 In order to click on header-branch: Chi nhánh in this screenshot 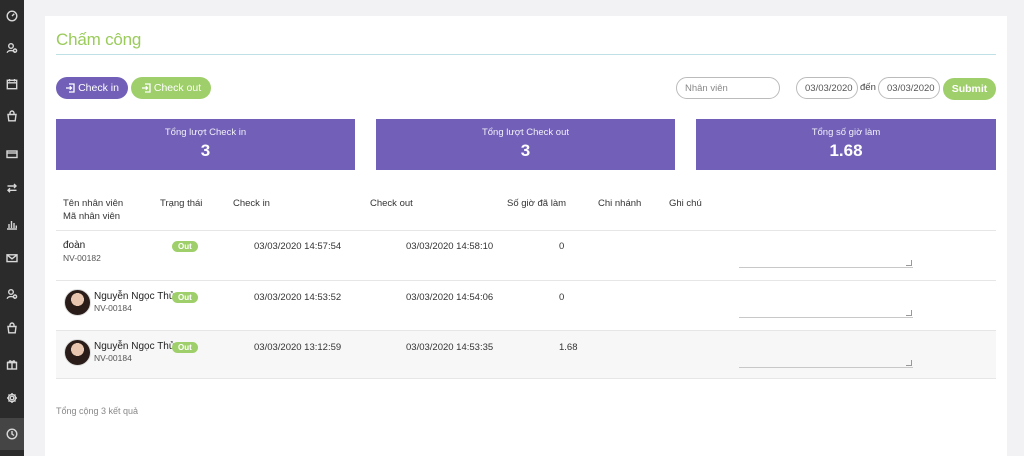, I will do `click(620, 203)`.